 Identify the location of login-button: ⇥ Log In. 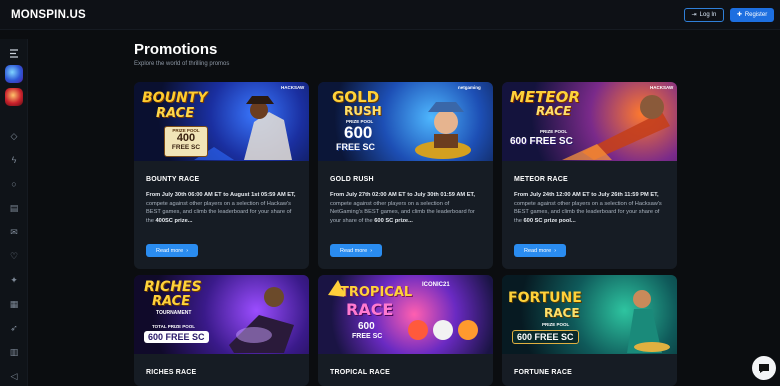
(704, 15).